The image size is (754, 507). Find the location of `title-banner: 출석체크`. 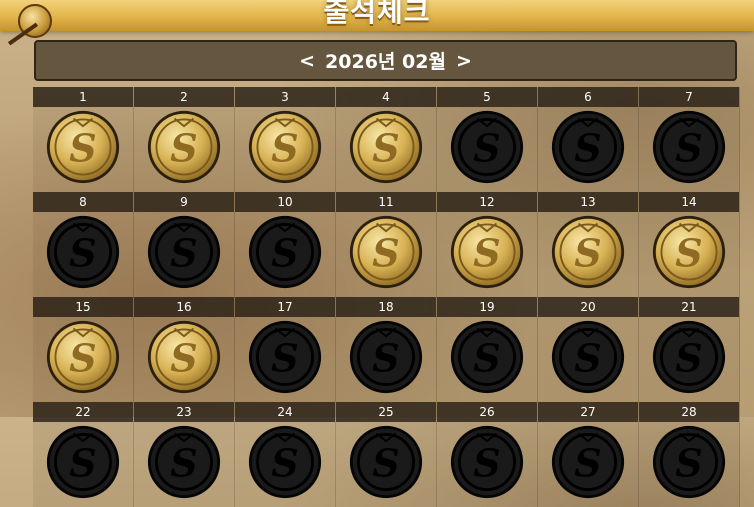

title-banner: 출석체크 is located at coordinates (377, 19).